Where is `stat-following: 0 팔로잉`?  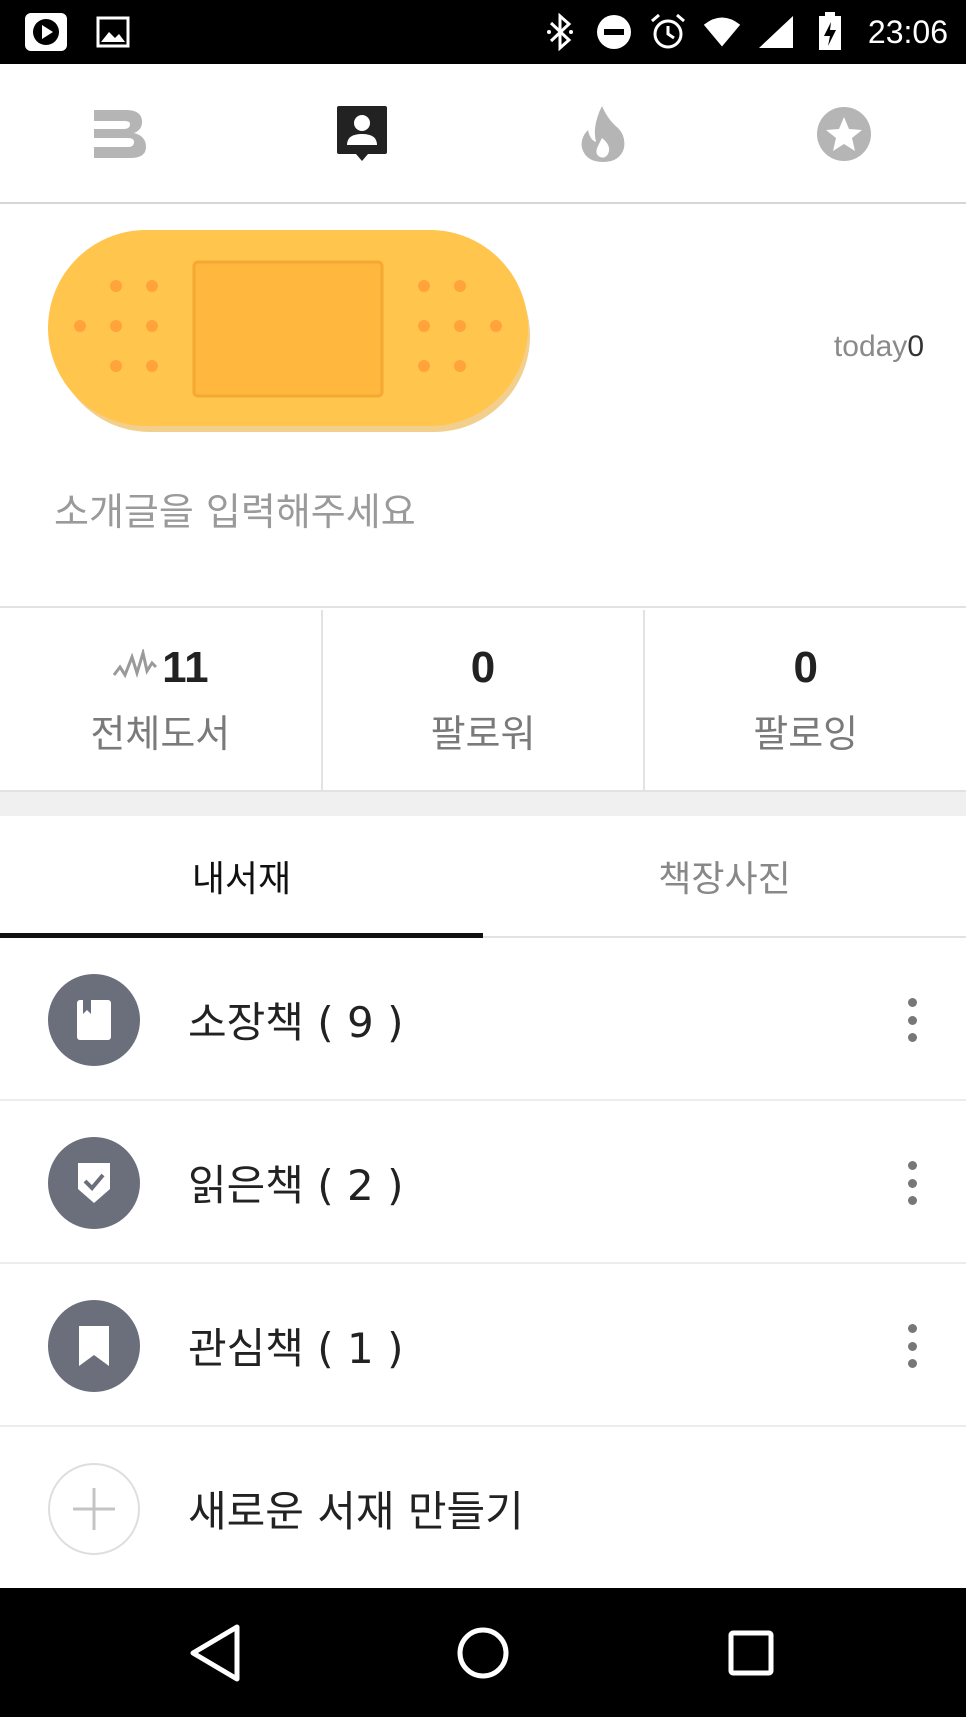 stat-following: 0 팔로잉 is located at coordinates (805, 700).